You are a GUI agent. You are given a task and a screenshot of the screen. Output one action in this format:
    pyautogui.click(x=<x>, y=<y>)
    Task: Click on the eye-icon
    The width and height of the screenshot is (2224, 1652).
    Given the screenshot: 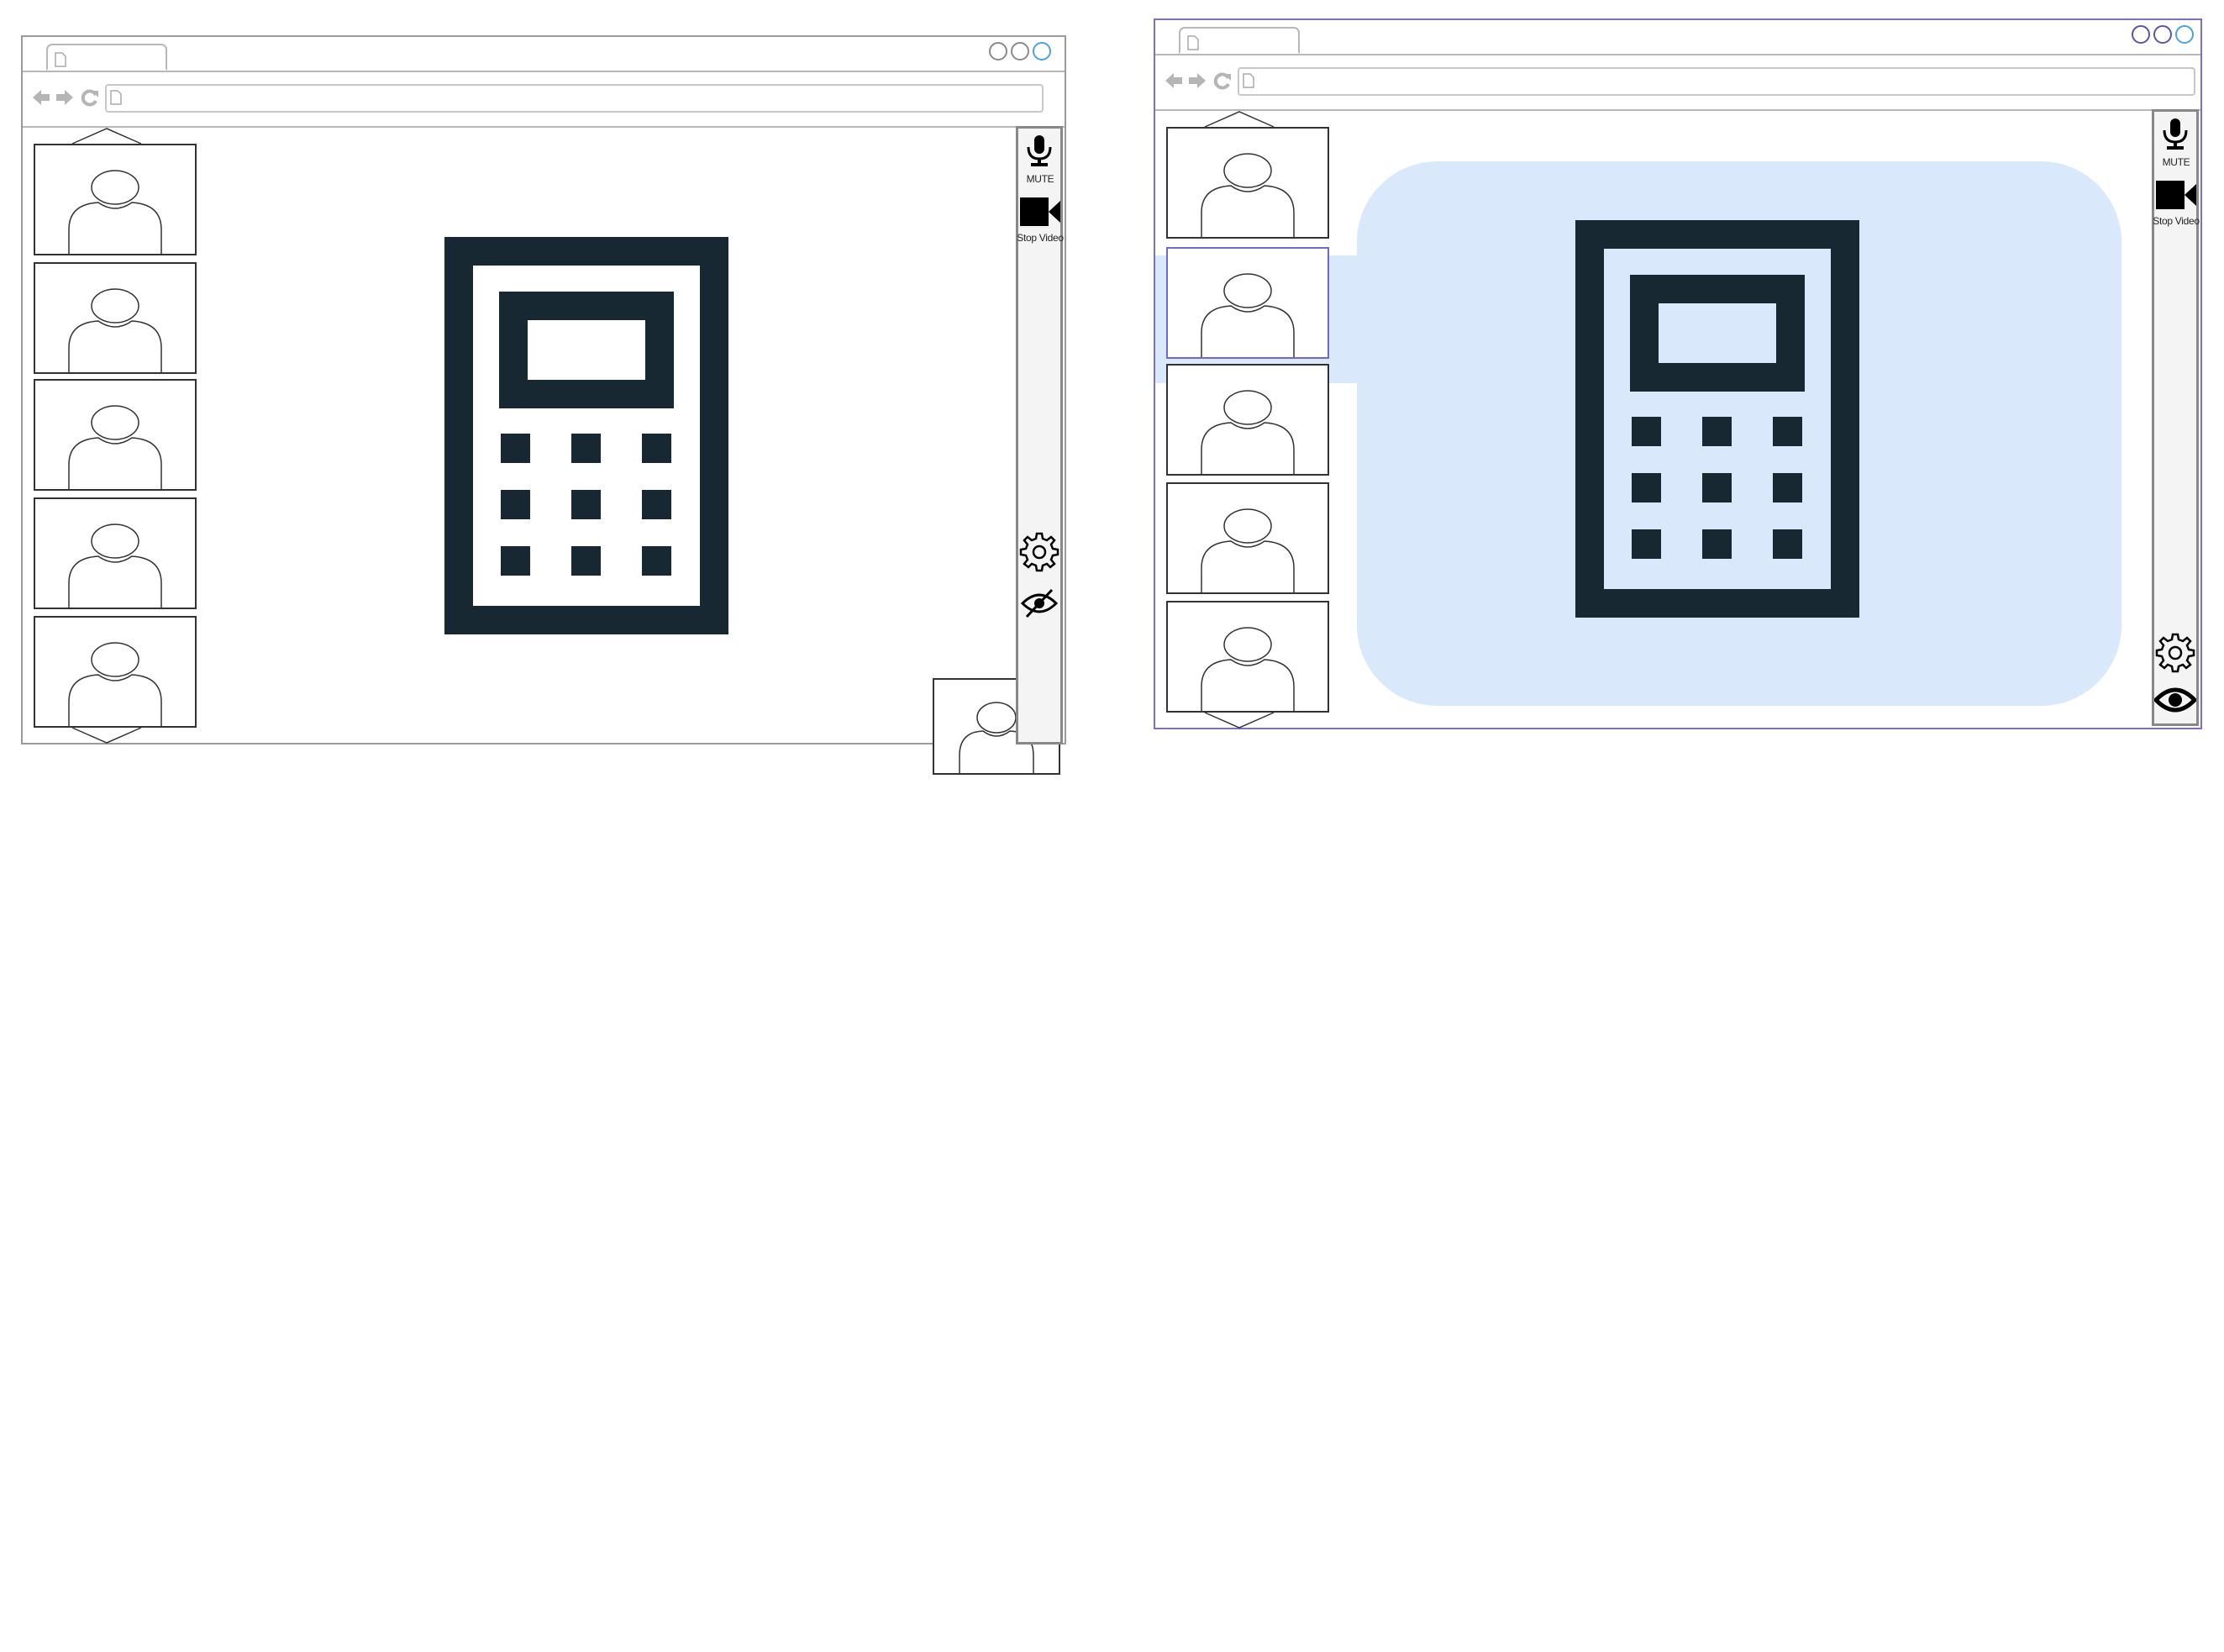 What is the action you would take?
    pyautogui.click(x=2175, y=700)
    